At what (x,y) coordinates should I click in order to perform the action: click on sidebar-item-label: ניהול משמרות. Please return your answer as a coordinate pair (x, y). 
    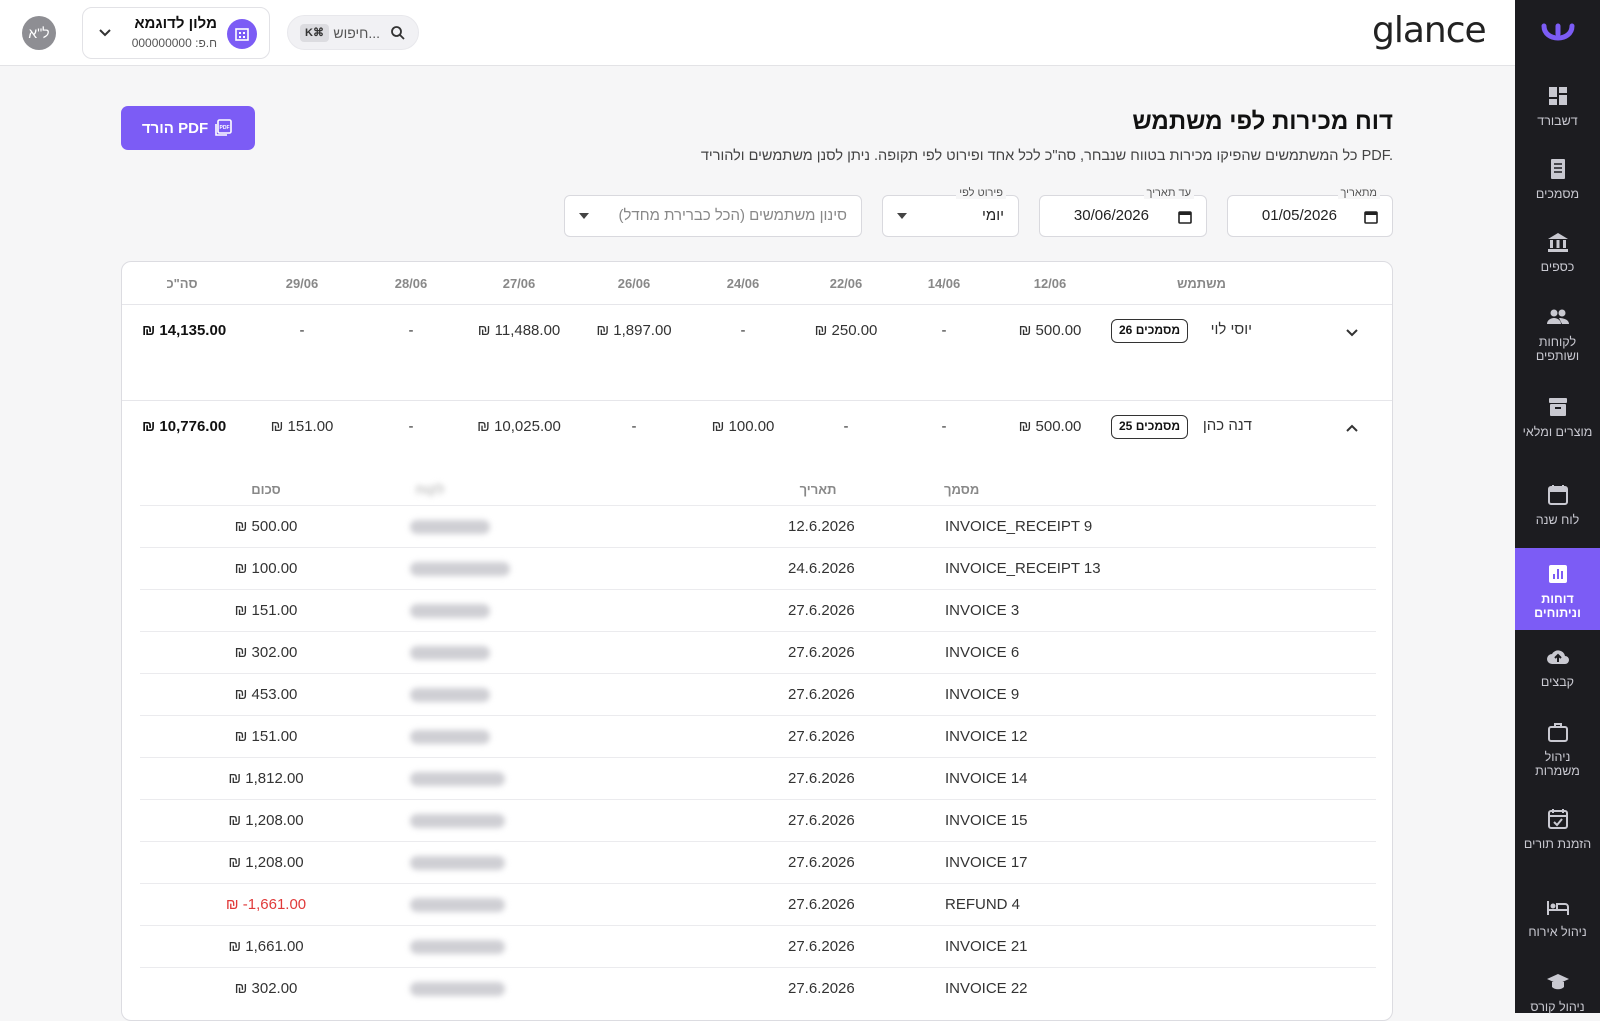
    Looking at the image, I should click on (1557, 764).